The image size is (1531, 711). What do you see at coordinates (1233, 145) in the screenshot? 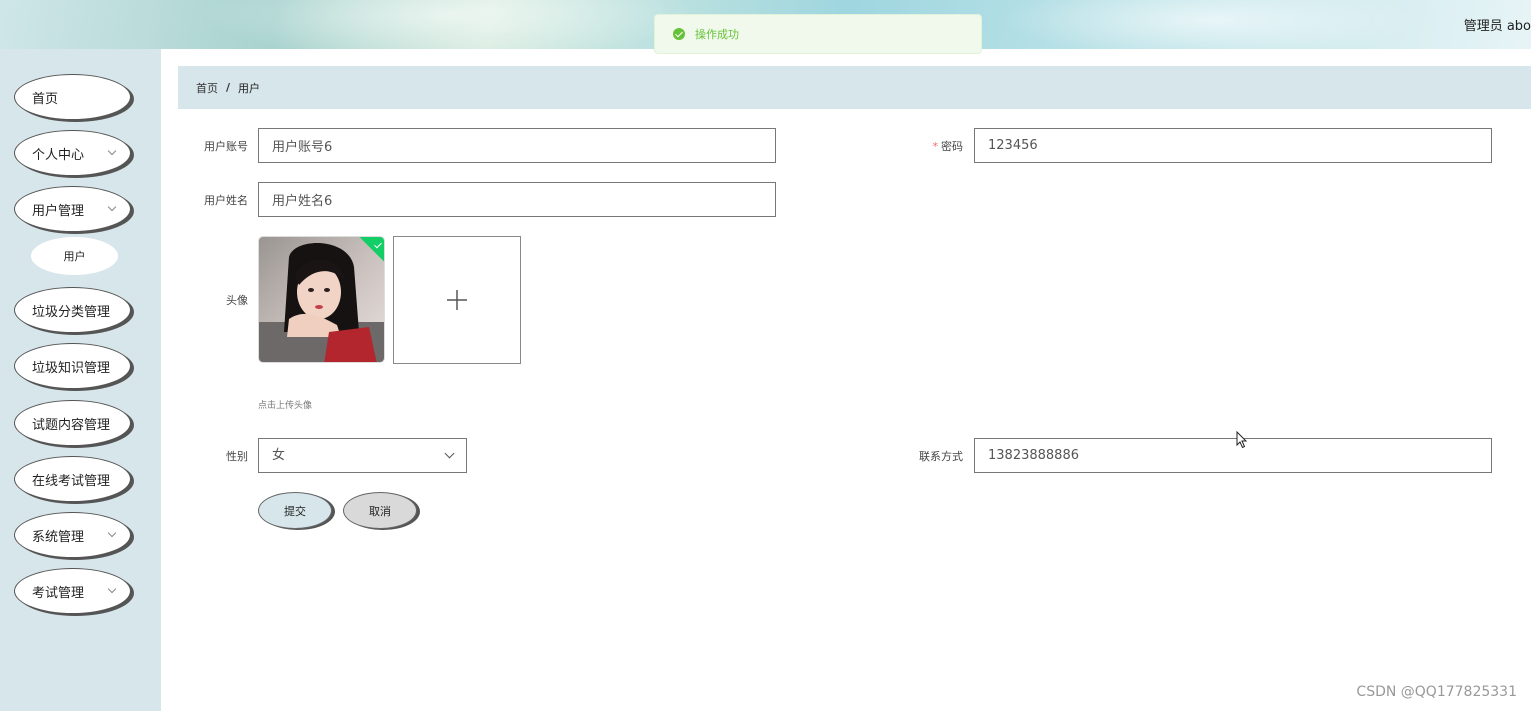
I see `password-input` at bounding box center [1233, 145].